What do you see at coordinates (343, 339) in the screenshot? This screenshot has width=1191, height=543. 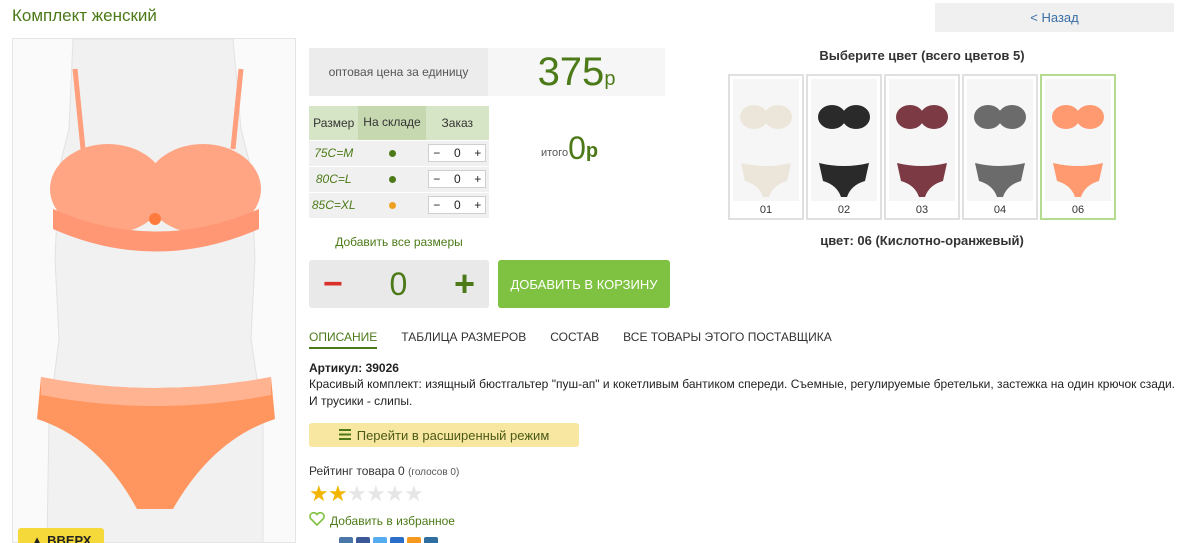 I see `tab-description: ОПИСАНИЕ` at bounding box center [343, 339].